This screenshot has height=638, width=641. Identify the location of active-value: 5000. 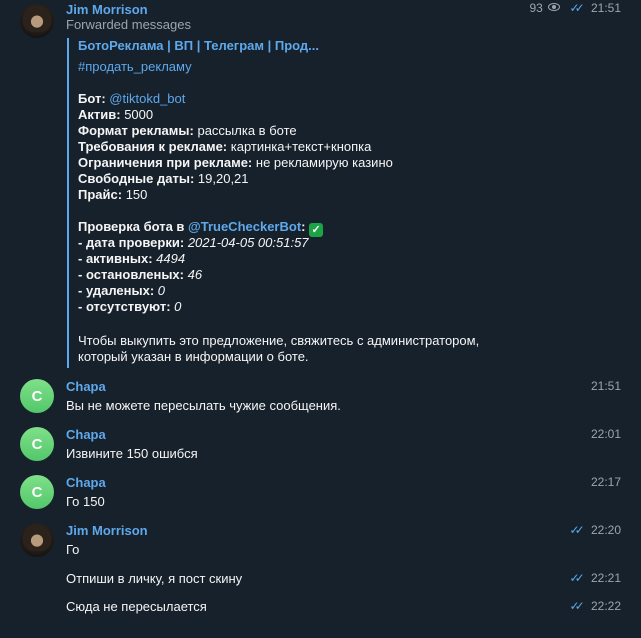
(139, 114).